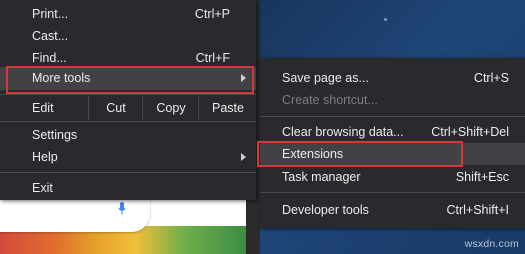 The width and height of the screenshot is (525, 254). I want to click on submenu-item-shortcut: Ctrl+Shift+Del, so click(470, 132).